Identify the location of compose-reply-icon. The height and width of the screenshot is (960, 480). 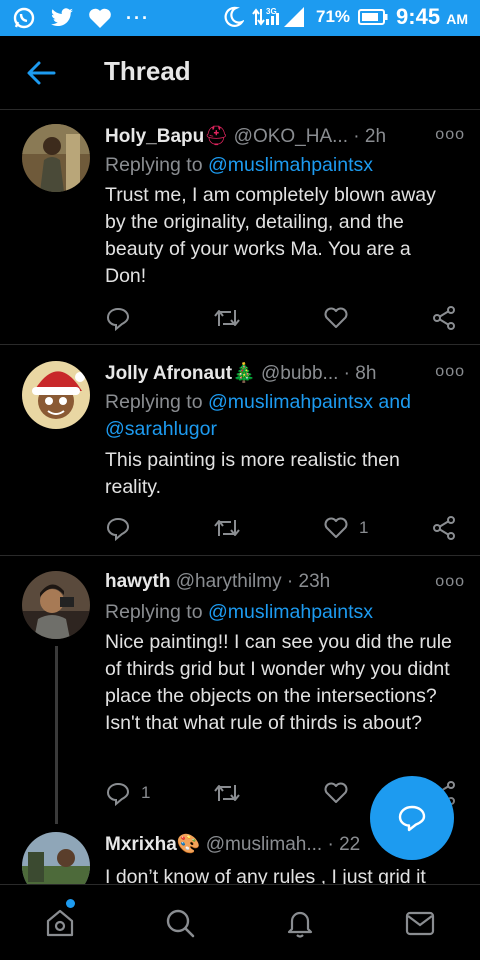
(412, 818).